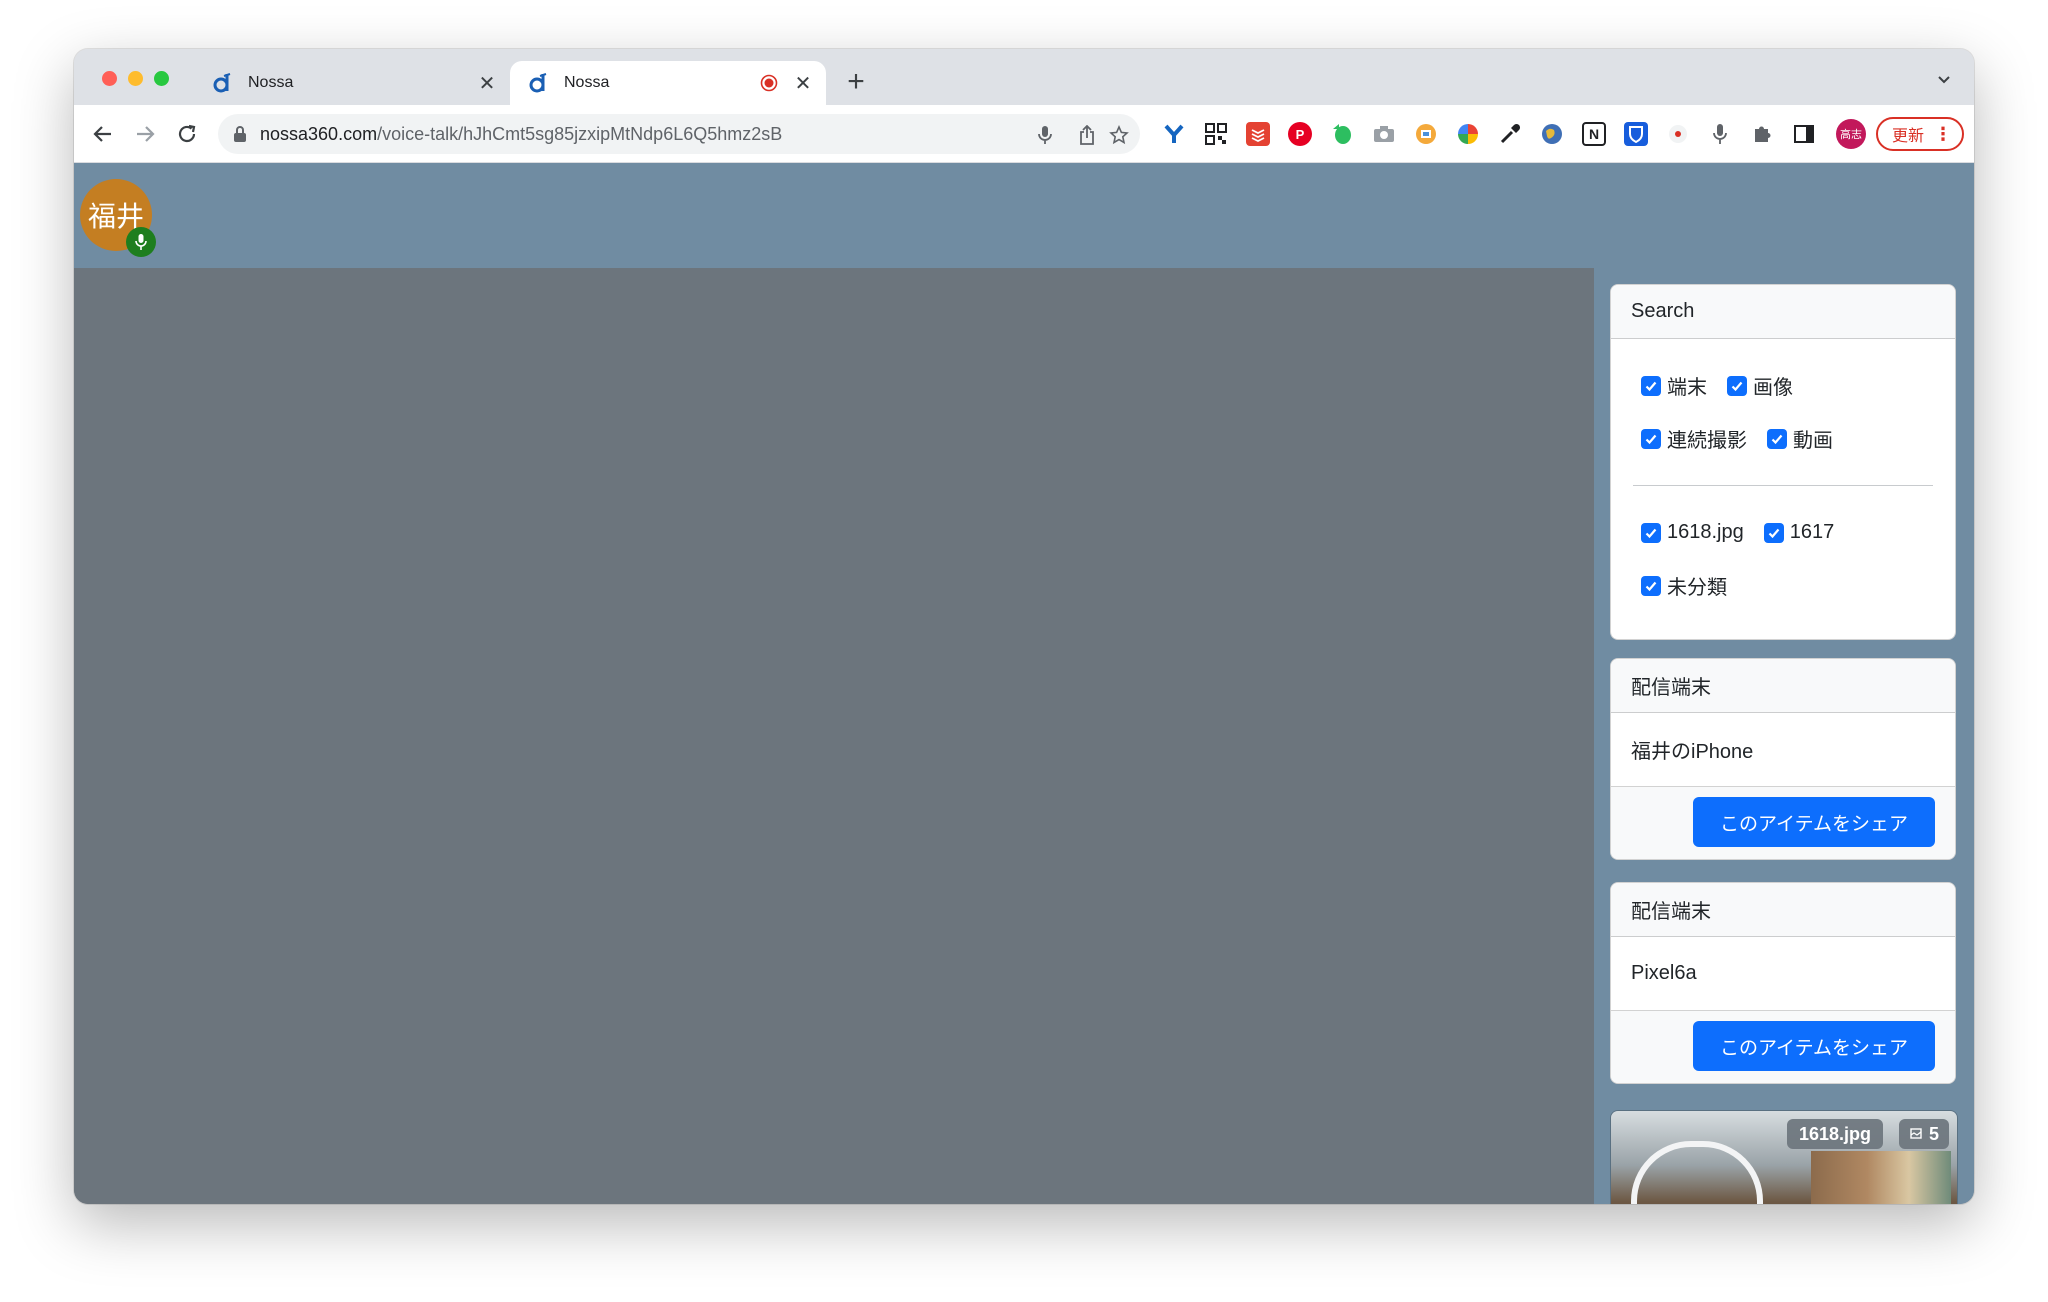 The height and width of the screenshot is (1302, 2048). I want to click on evernote-icon, so click(1342, 134).